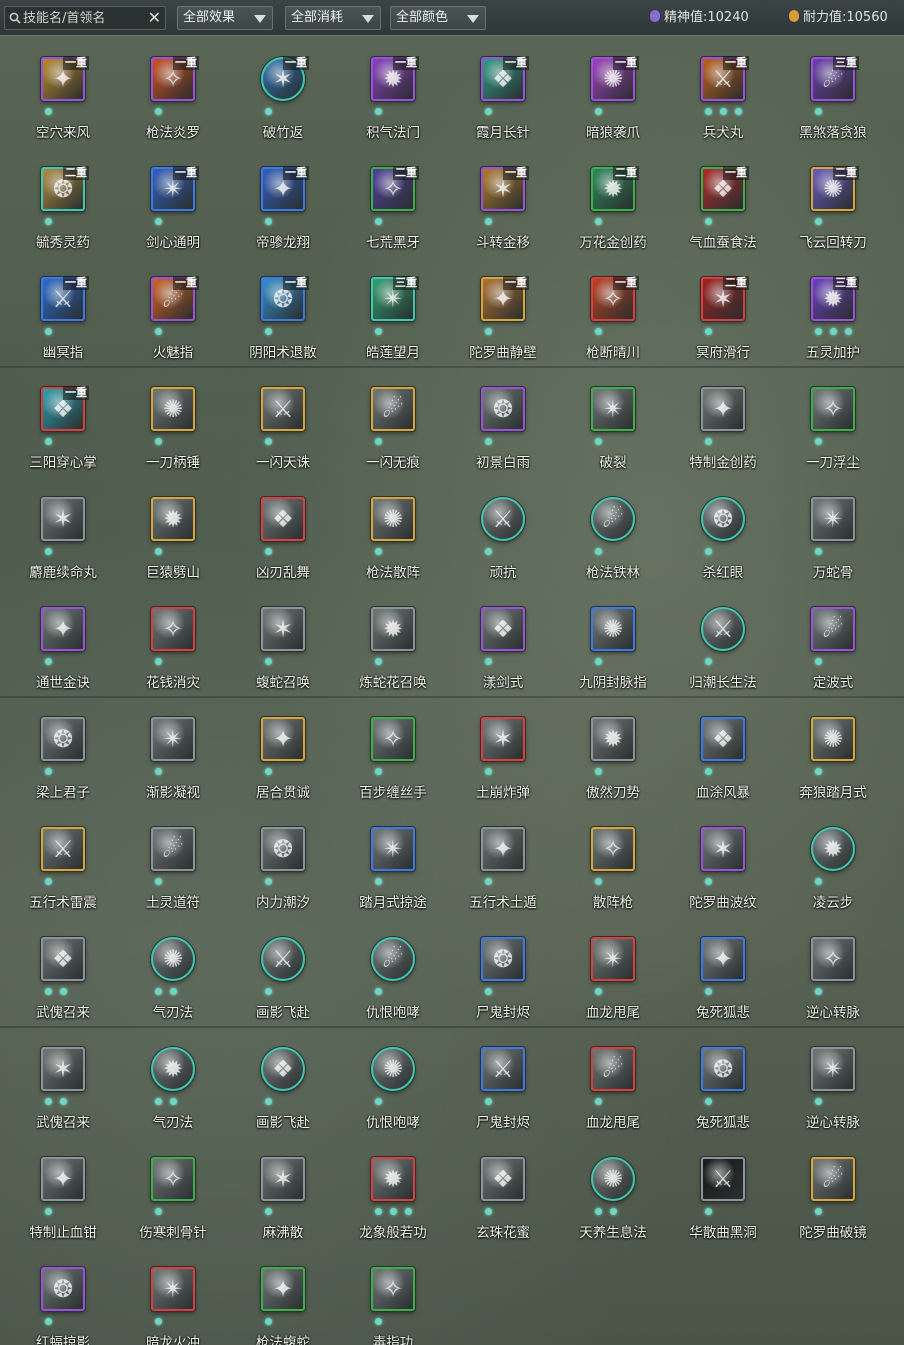 The height and width of the screenshot is (1345, 904). I want to click on skill-card: ❂ 内力潮汐, so click(283, 869).